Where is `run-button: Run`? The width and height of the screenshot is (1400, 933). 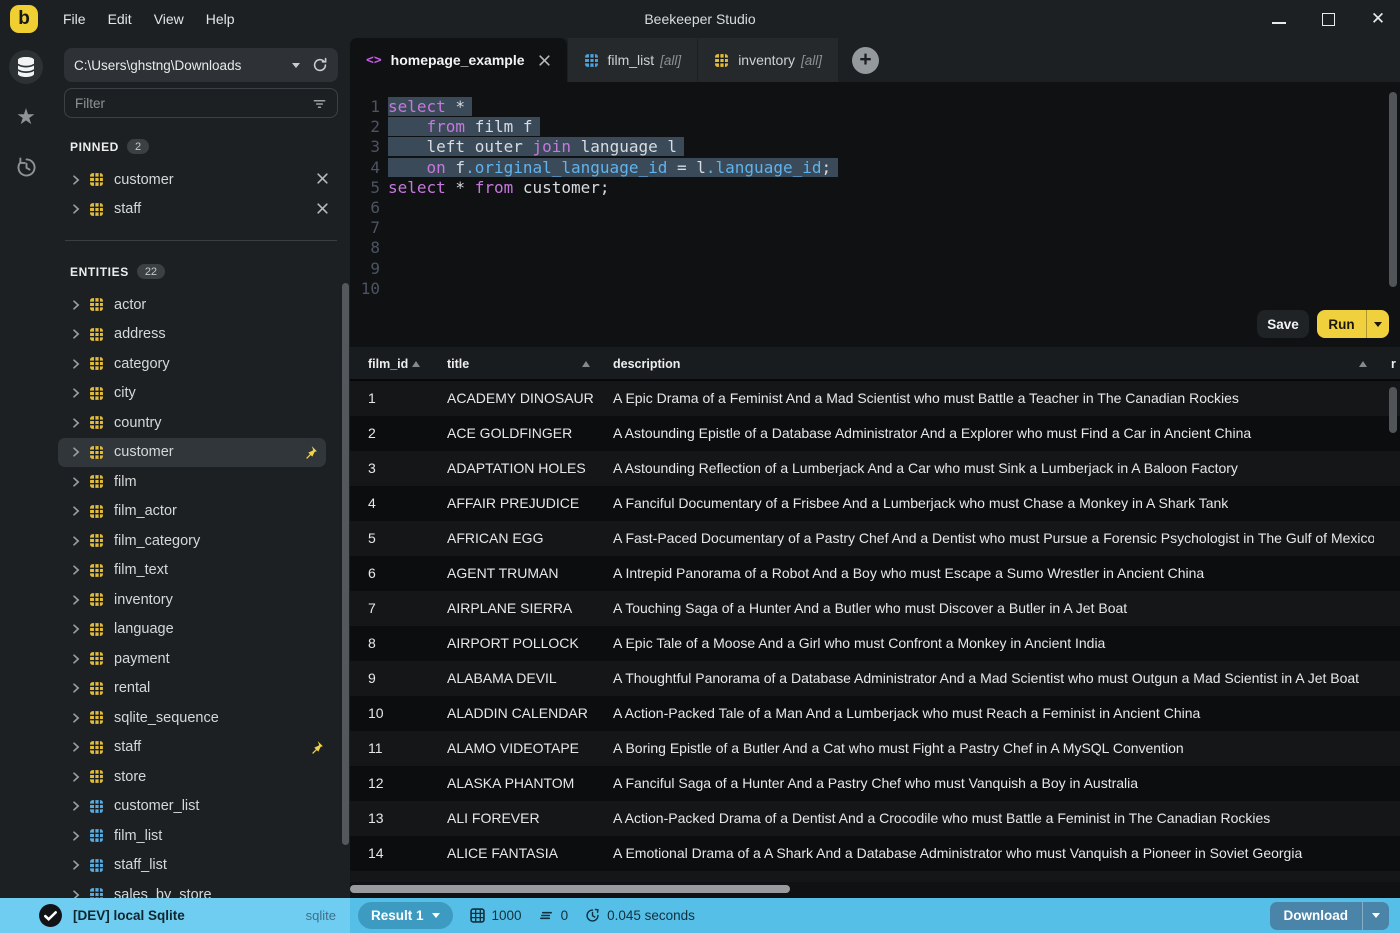
run-button: Run is located at coordinates (1353, 324).